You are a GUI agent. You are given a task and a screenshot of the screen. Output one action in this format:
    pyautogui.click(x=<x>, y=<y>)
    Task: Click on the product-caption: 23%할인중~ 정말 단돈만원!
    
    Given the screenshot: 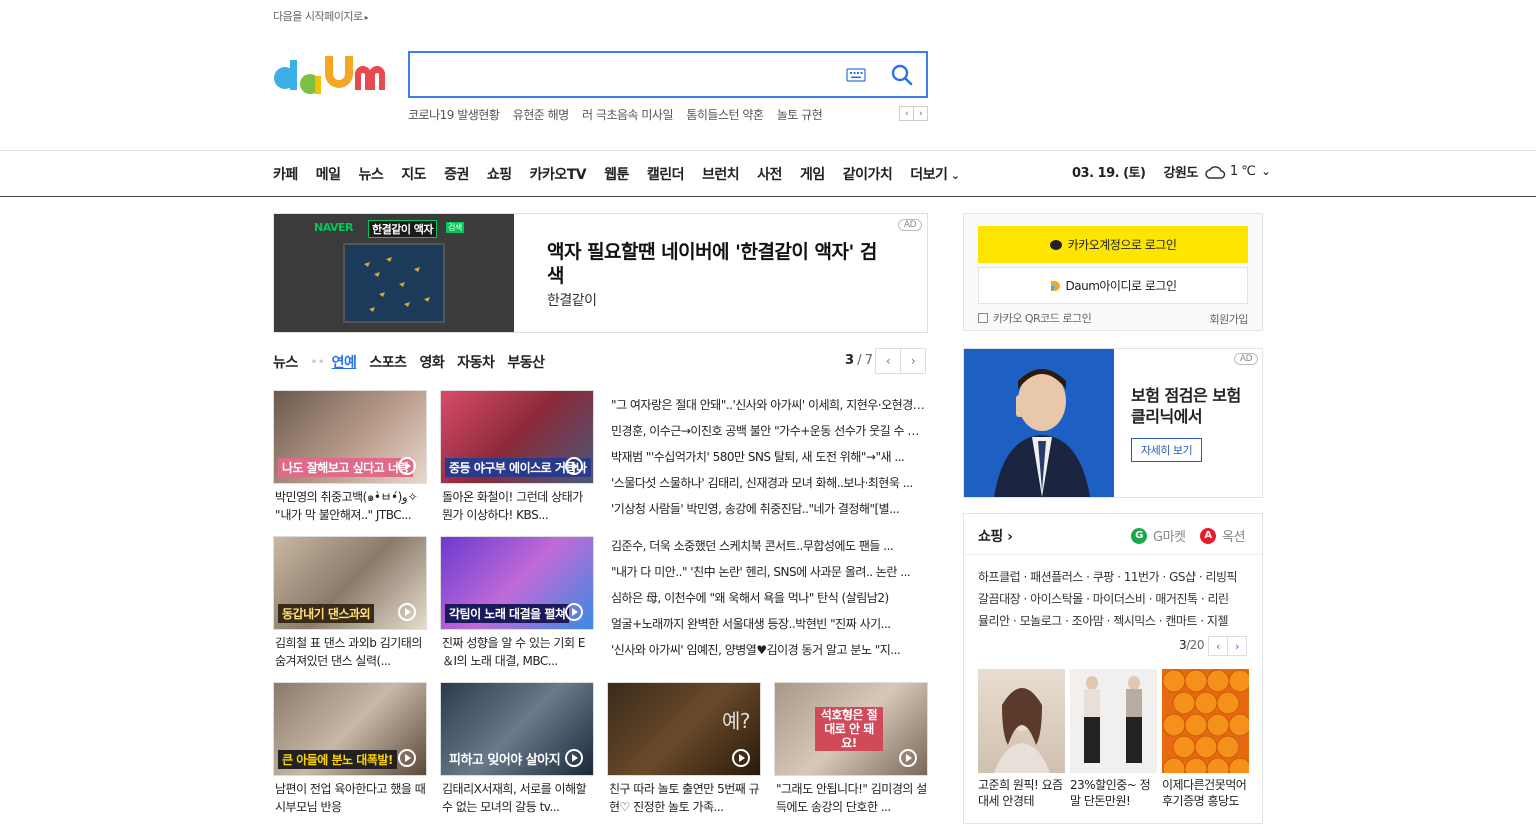 What is the action you would take?
    pyautogui.click(x=1110, y=793)
    